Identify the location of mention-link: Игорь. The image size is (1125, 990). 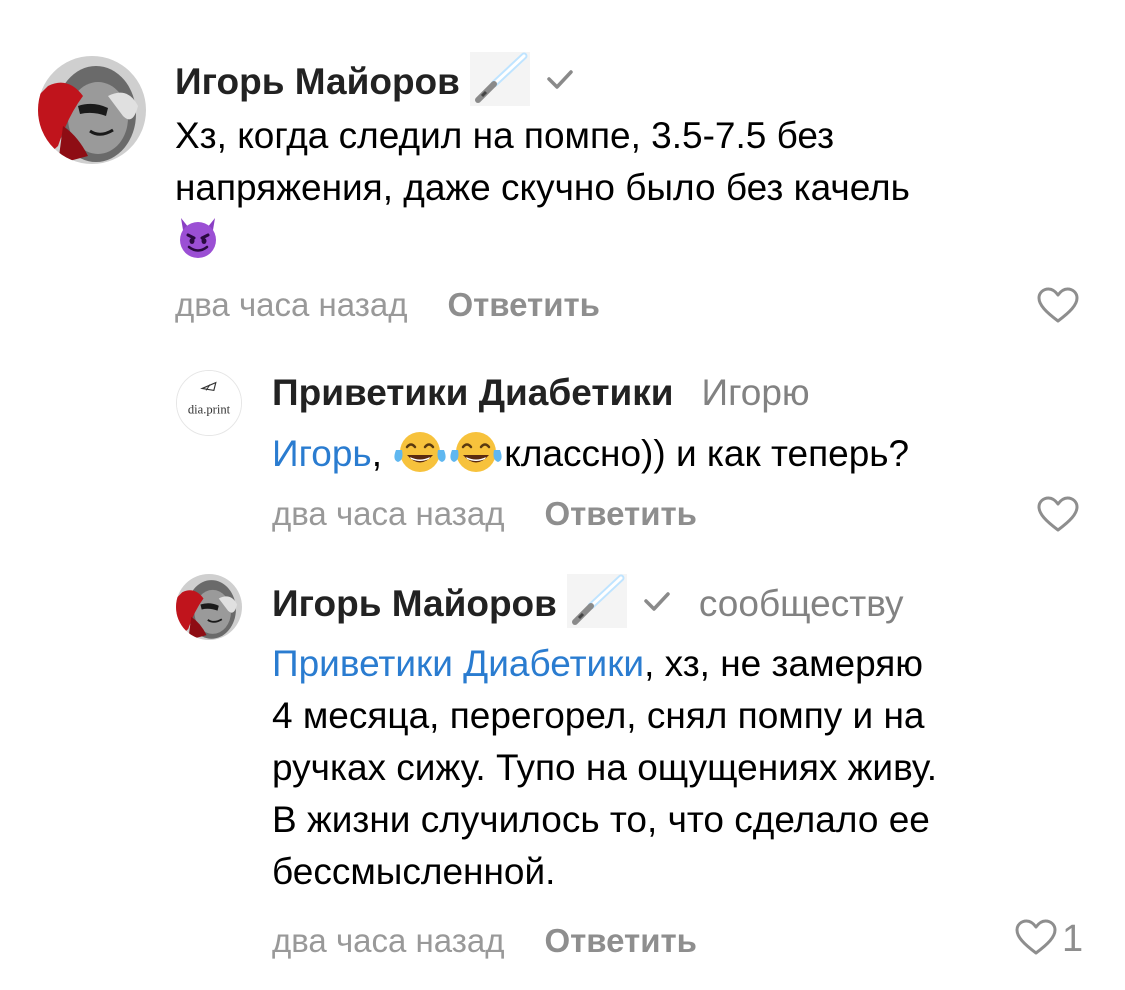
(322, 453).